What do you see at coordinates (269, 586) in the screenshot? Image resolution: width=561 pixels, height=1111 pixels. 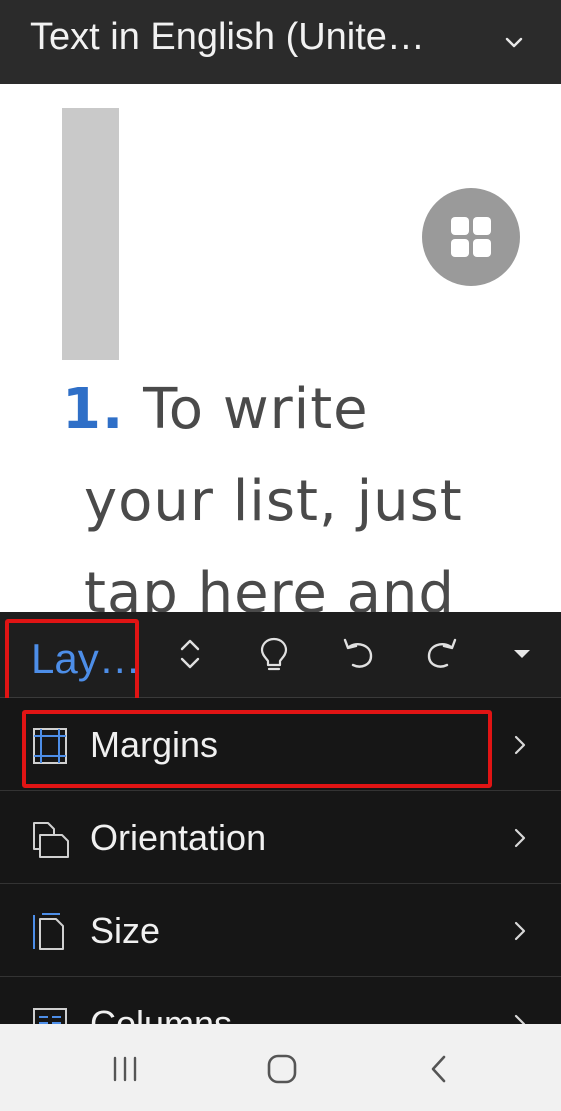 I see `list-line: tap here and` at bounding box center [269, 586].